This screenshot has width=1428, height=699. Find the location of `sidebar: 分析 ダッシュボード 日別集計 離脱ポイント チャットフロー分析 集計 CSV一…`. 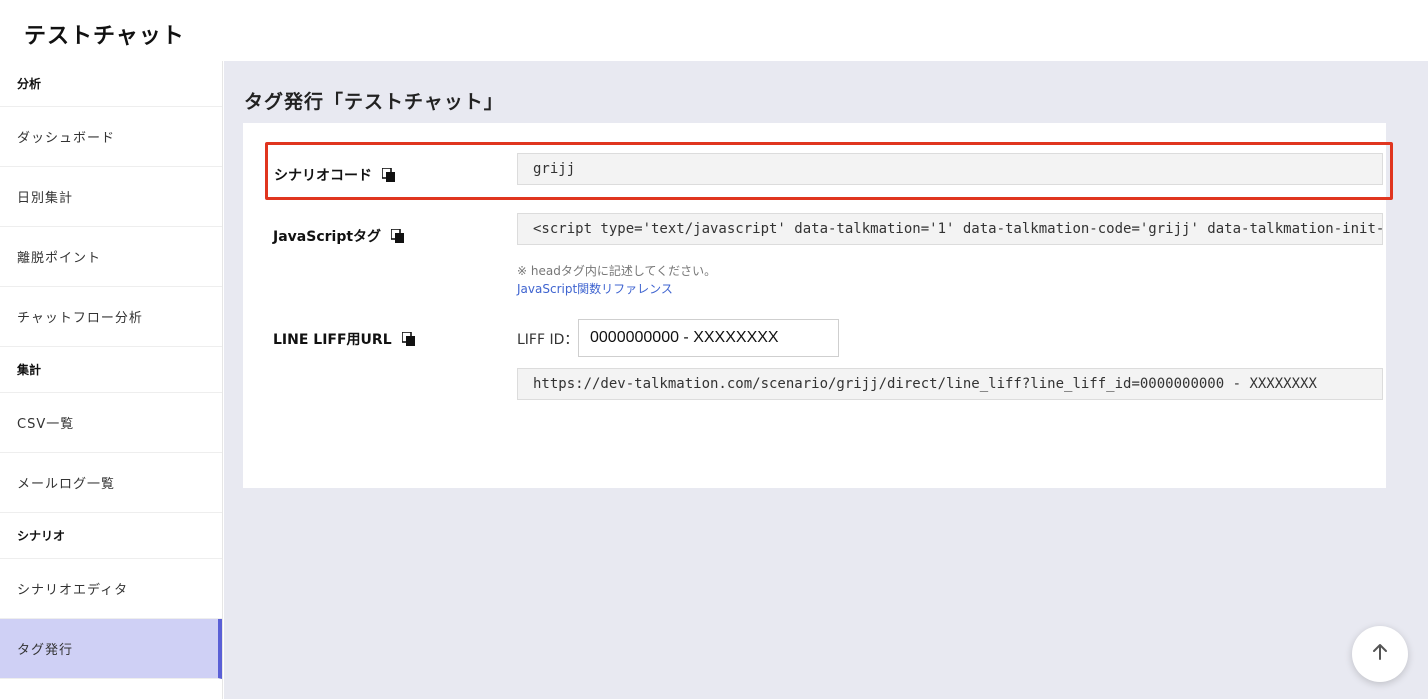

sidebar: 分析 ダッシュボード 日別集計 離脱ポイント チャットフロー分析 集計 CSV一… is located at coordinates (111, 380).